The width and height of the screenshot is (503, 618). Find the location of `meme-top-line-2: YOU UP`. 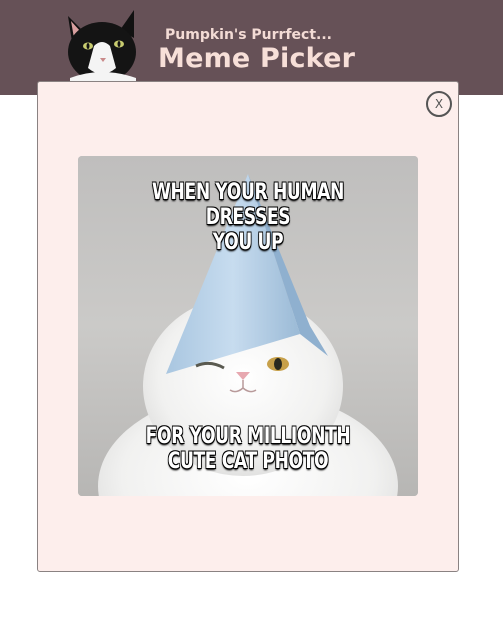

meme-top-line-2: YOU UP is located at coordinates (248, 242).